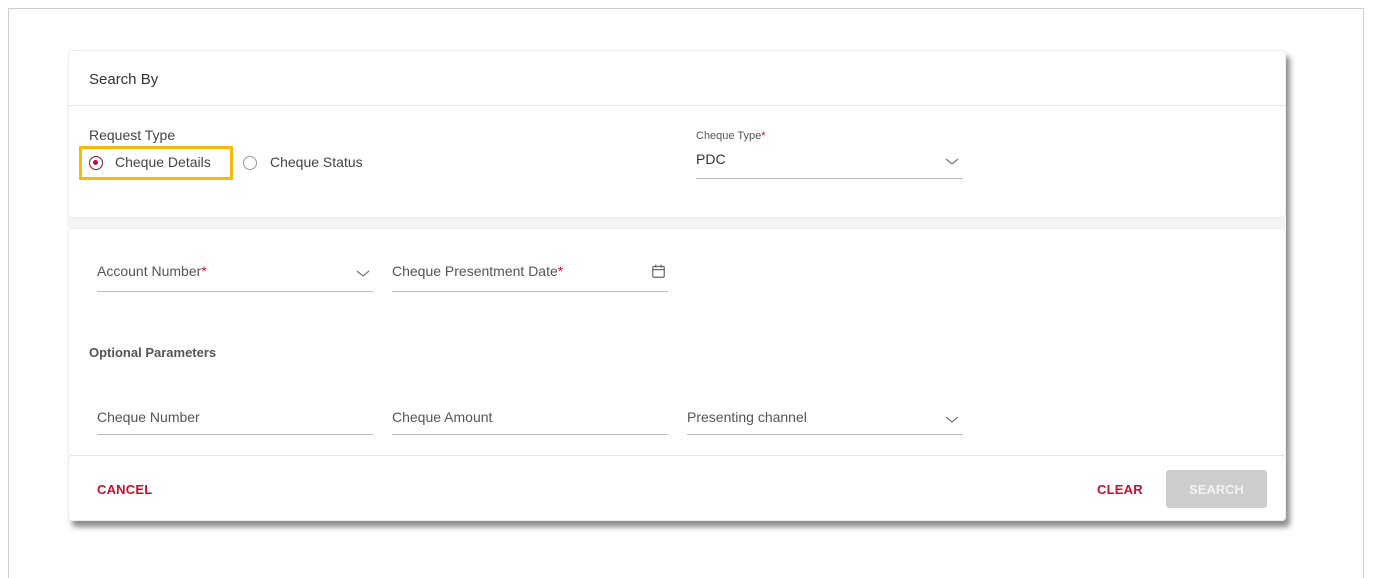 This screenshot has height=578, width=1373. I want to click on radio-selected-icon, so click(96, 163).